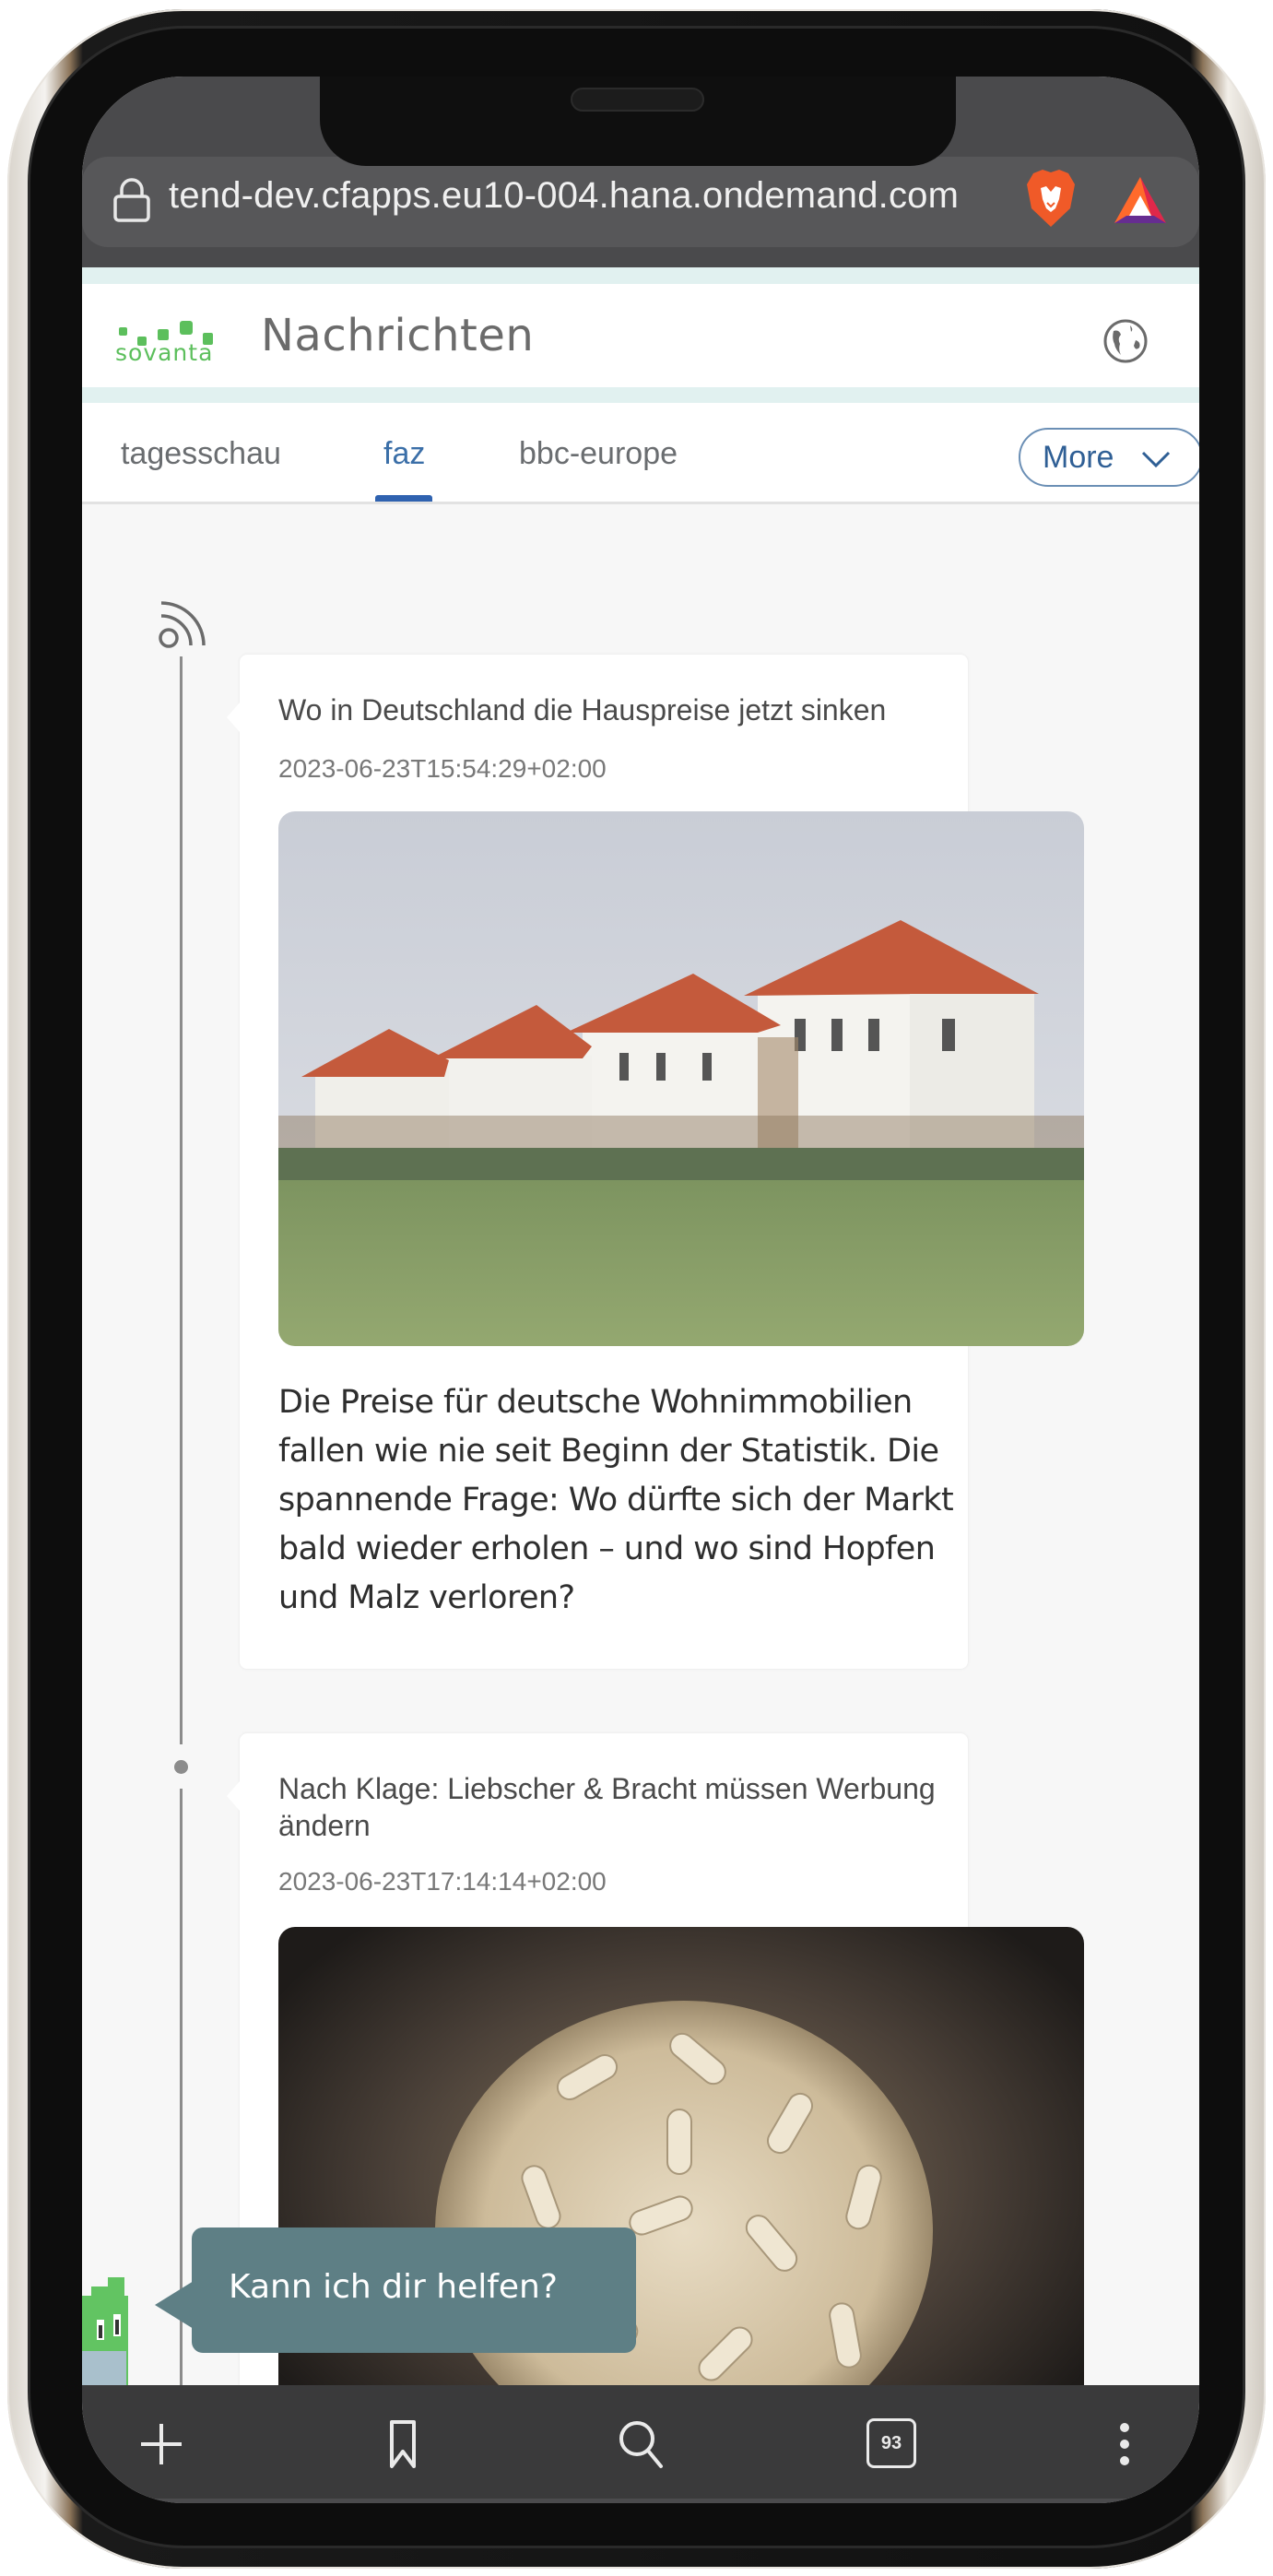 The image size is (1273, 2576). What do you see at coordinates (637, 100) in the screenshot?
I see `speaker-grille` at bounding box center [637, 100].